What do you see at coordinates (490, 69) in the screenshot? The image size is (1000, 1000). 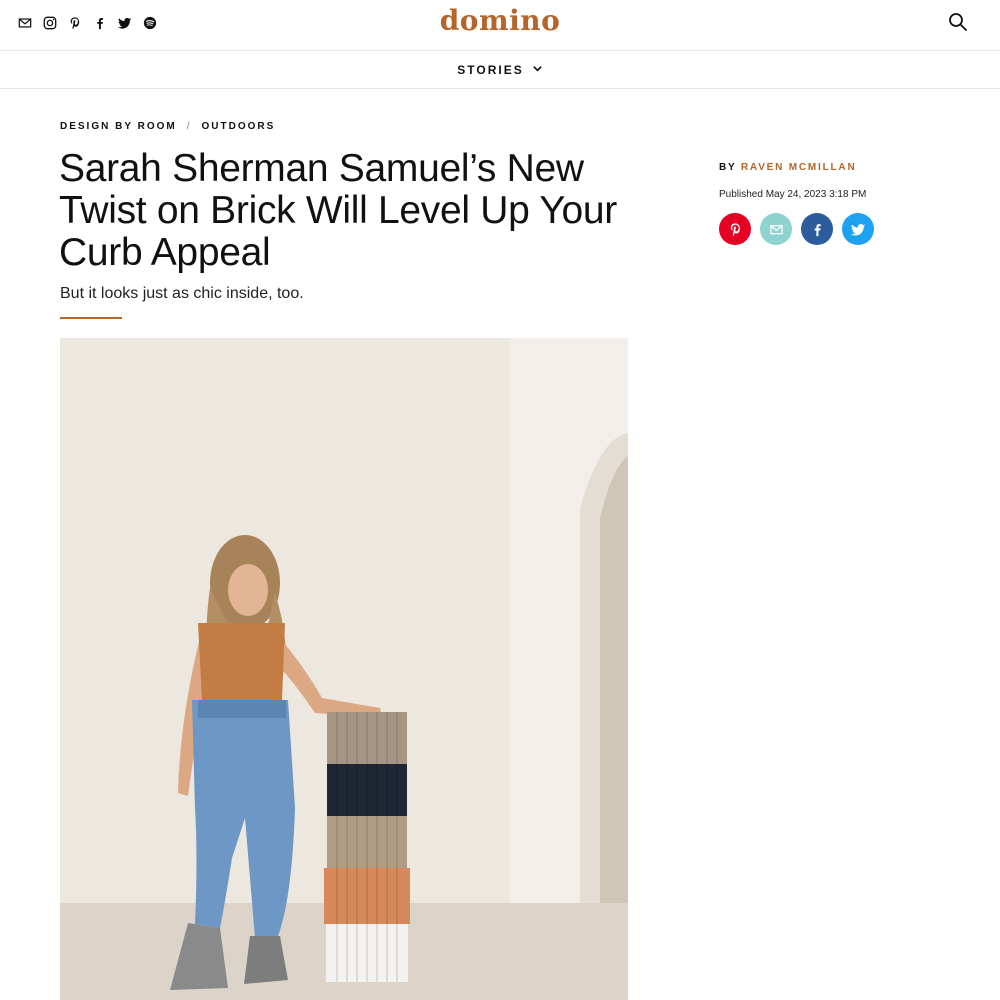 I see `stories-label: STORIES` at bounding box center [490, 69].